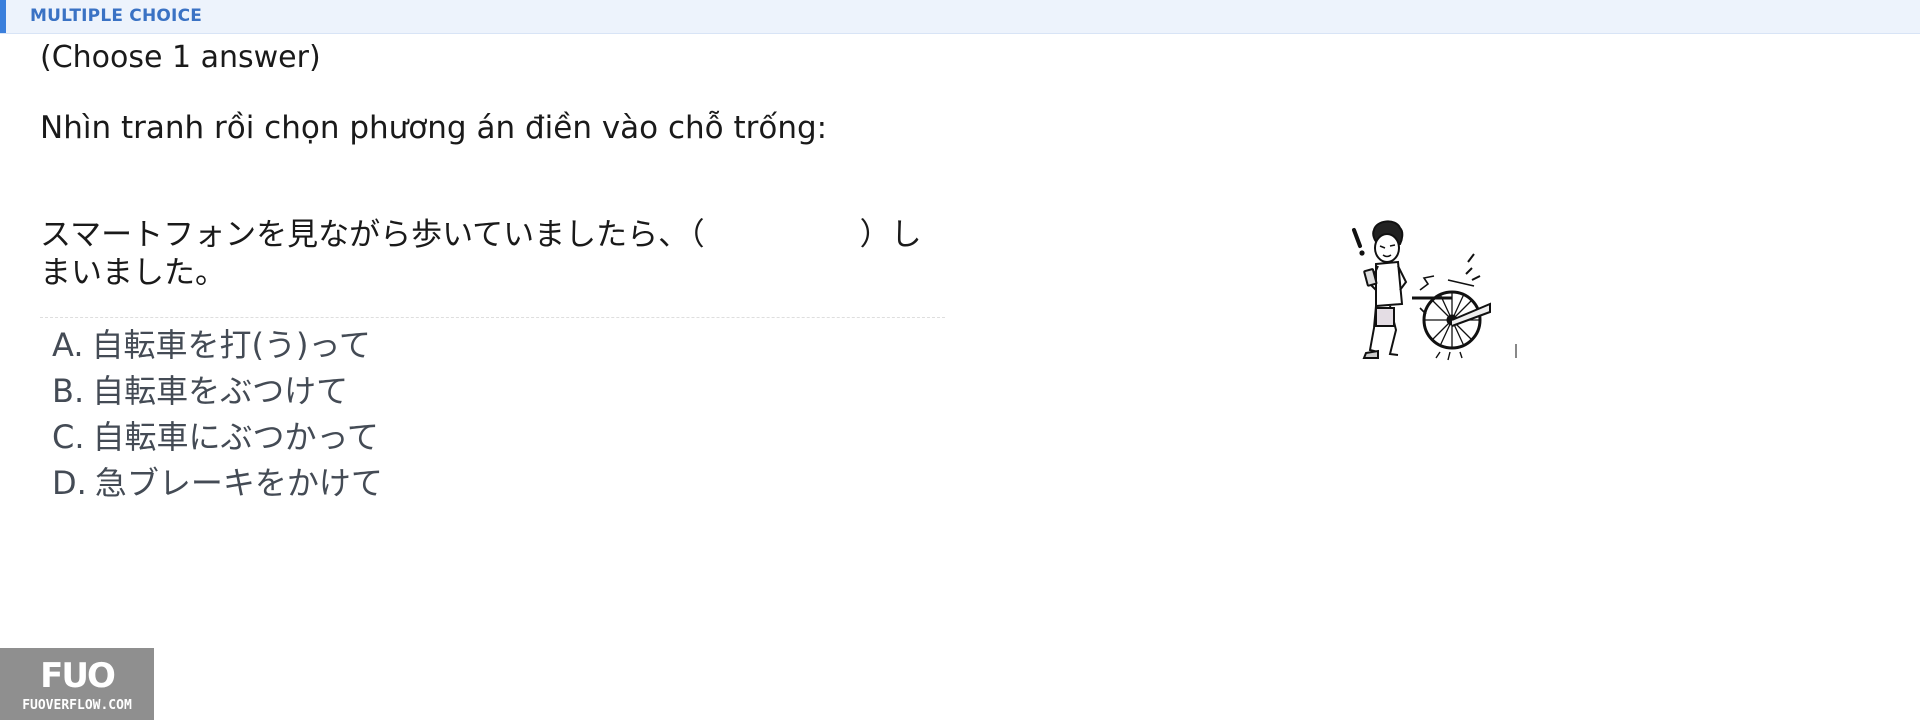 This screenshot has width=1920, height=720. I want to click on watermark-logo: FUO, so click(78, 676).